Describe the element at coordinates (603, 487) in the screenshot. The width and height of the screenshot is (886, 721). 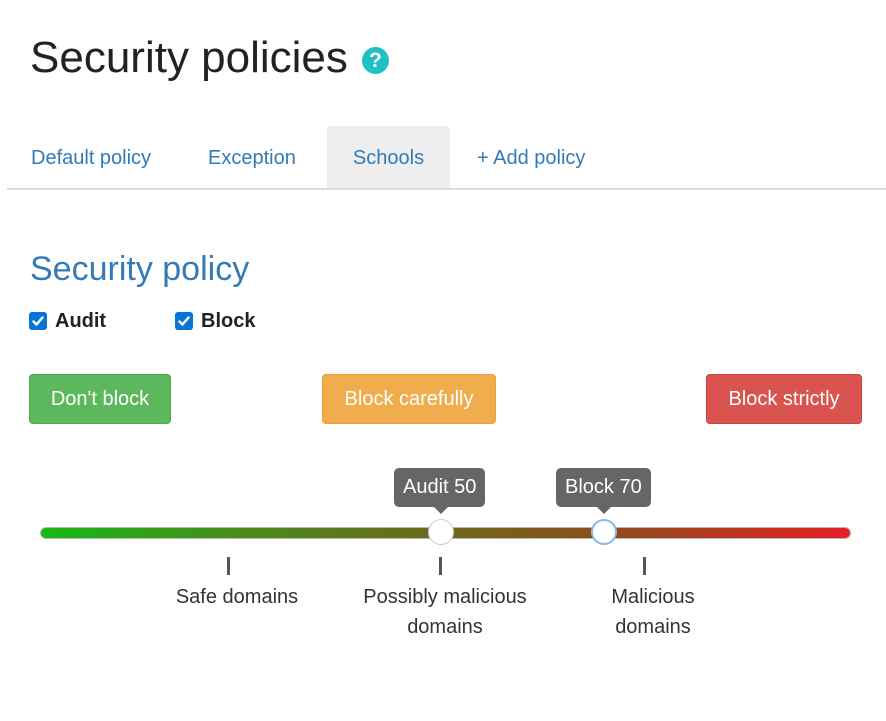
I see `block-tooltip: Block 70` at that location.